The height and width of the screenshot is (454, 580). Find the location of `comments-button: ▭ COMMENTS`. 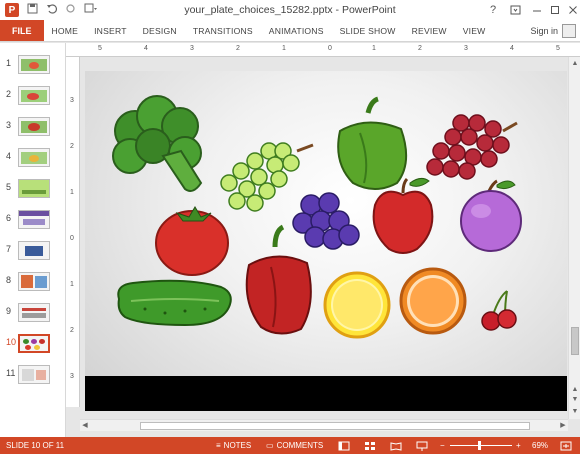

comments-button: ▭ COMMENTS is located at coordinates (294, 445).